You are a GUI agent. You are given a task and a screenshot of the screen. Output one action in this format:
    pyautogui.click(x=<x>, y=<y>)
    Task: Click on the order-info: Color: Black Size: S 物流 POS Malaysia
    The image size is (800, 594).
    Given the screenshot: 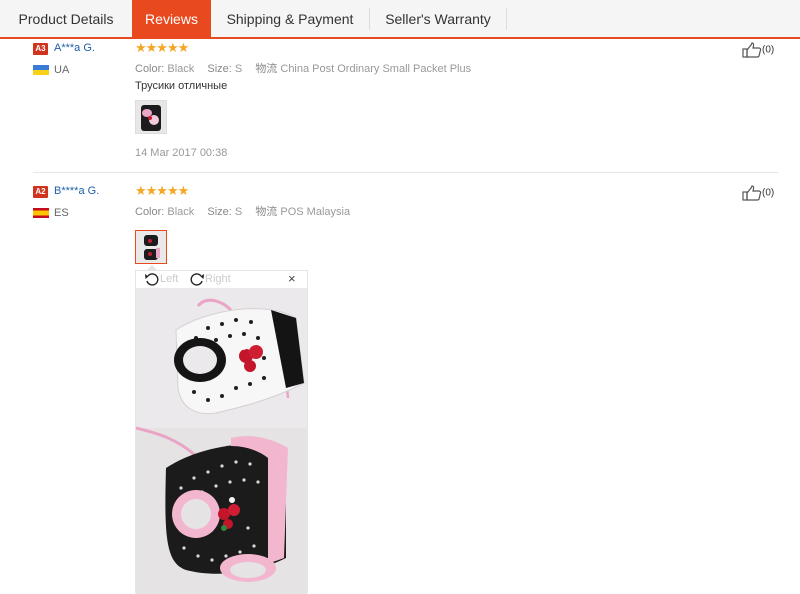 What is the action you would take?
    pyautogui.click(x=247, y=211)
    